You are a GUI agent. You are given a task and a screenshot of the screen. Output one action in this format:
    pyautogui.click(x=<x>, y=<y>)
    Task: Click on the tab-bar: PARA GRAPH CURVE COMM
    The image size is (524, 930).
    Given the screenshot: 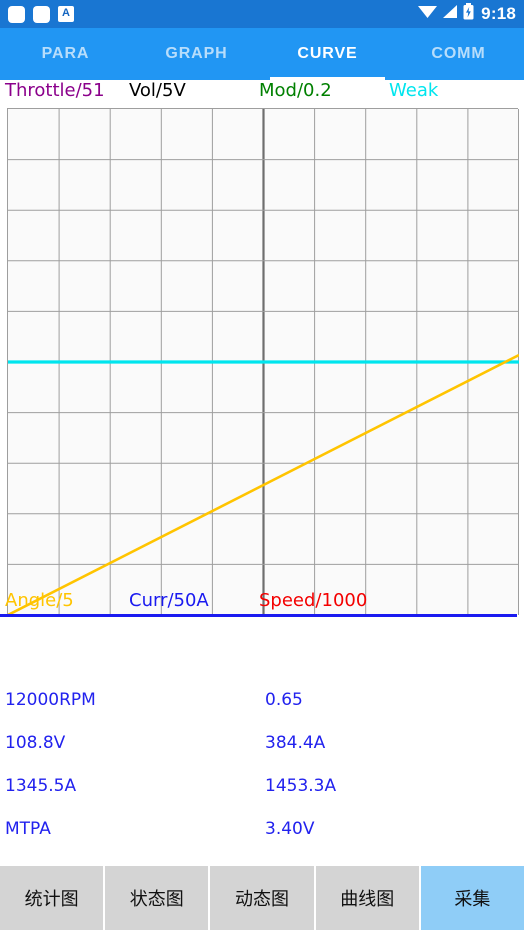 What is the action you would take?
    pyautogui.click(x=262, y=54)
    